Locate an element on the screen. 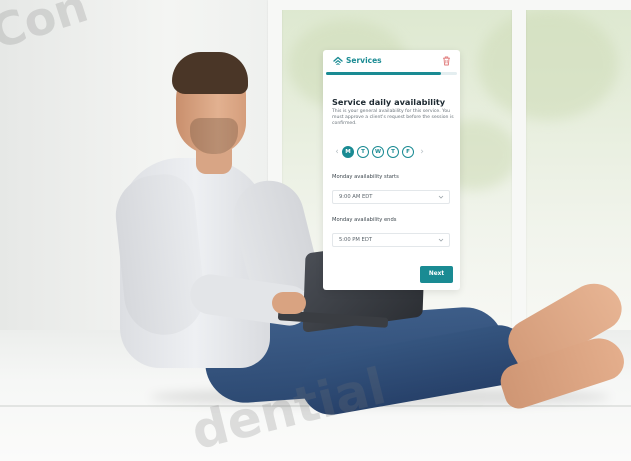 The height and width of the screenshot is (461, 631). prev-day-arrow: ‹ is located at coordinates (337, 152).